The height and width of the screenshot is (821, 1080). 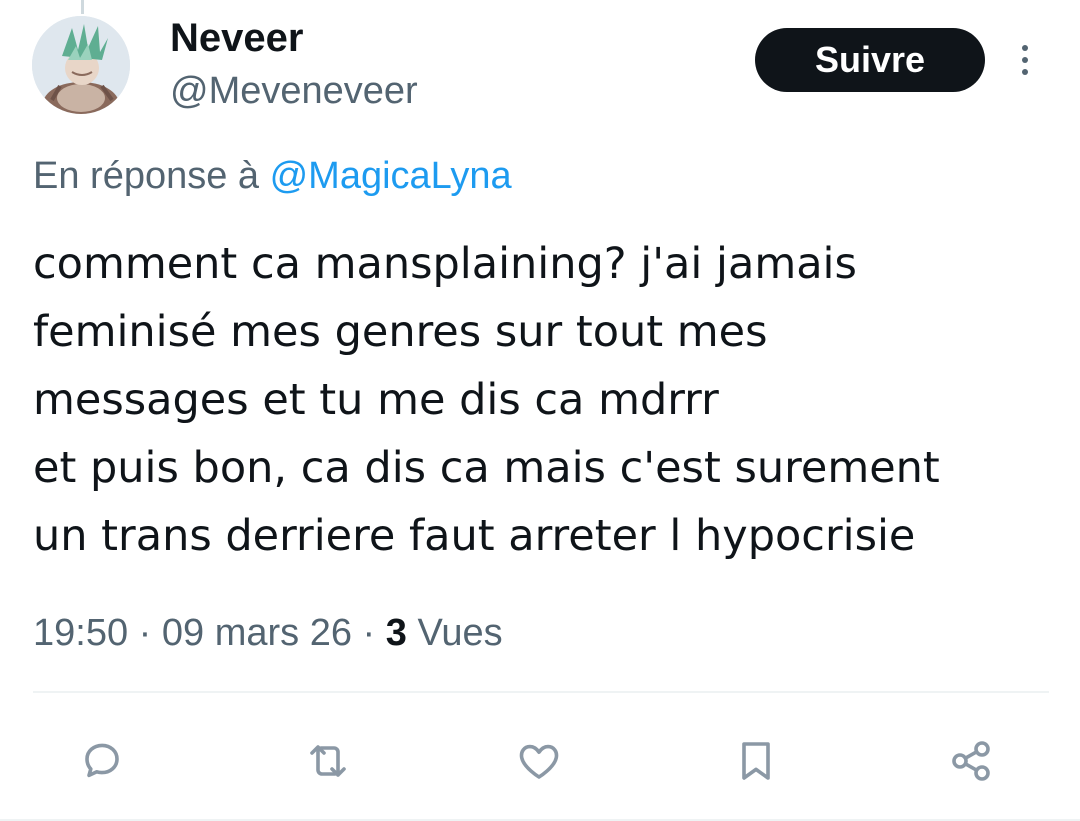 I want to click on avatar-image, so click(x=81, y=65).